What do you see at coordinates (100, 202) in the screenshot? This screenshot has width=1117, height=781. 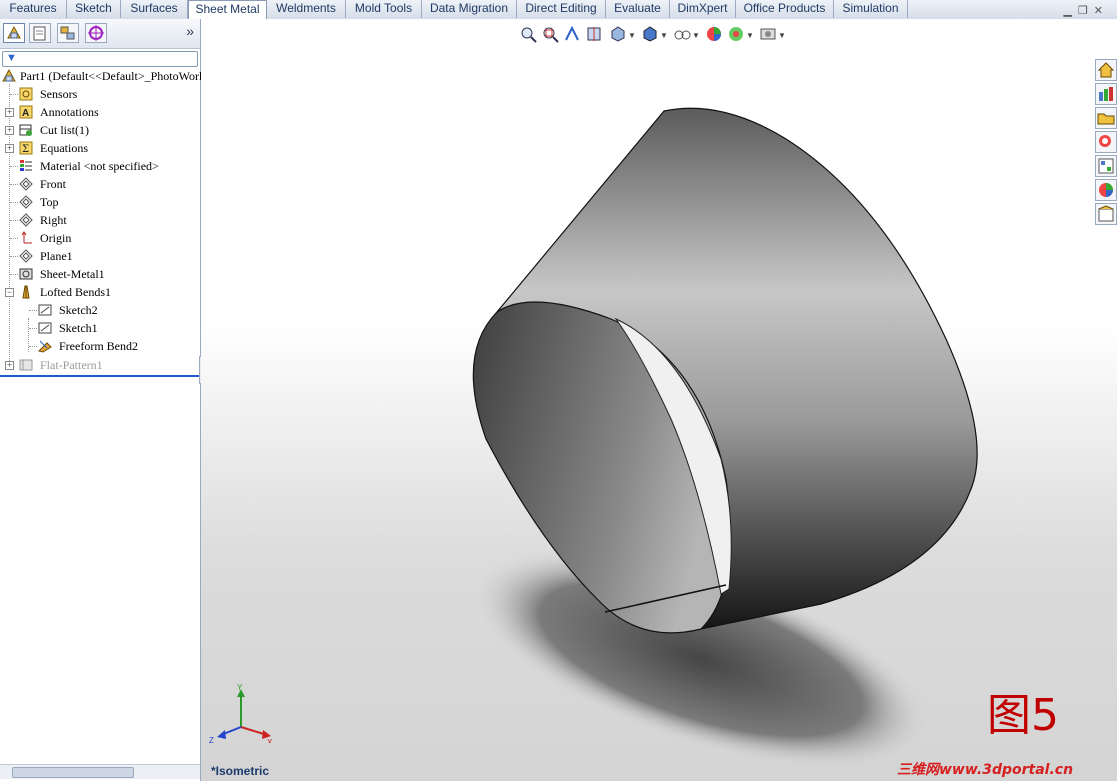 I see `tree-item-top-plane: Top` at bounding box center [100, 202].